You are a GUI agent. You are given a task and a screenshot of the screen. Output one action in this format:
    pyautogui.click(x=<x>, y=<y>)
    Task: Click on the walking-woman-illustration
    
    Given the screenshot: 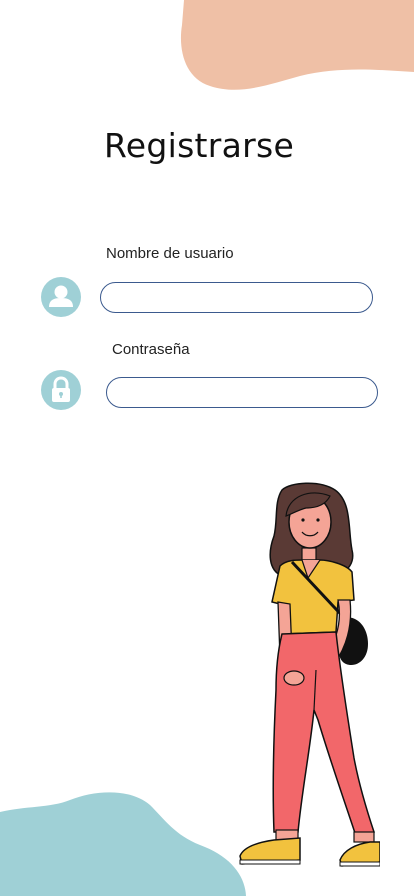 What is the action you would take?
    pyautogui.click(x=309, y=674)
    